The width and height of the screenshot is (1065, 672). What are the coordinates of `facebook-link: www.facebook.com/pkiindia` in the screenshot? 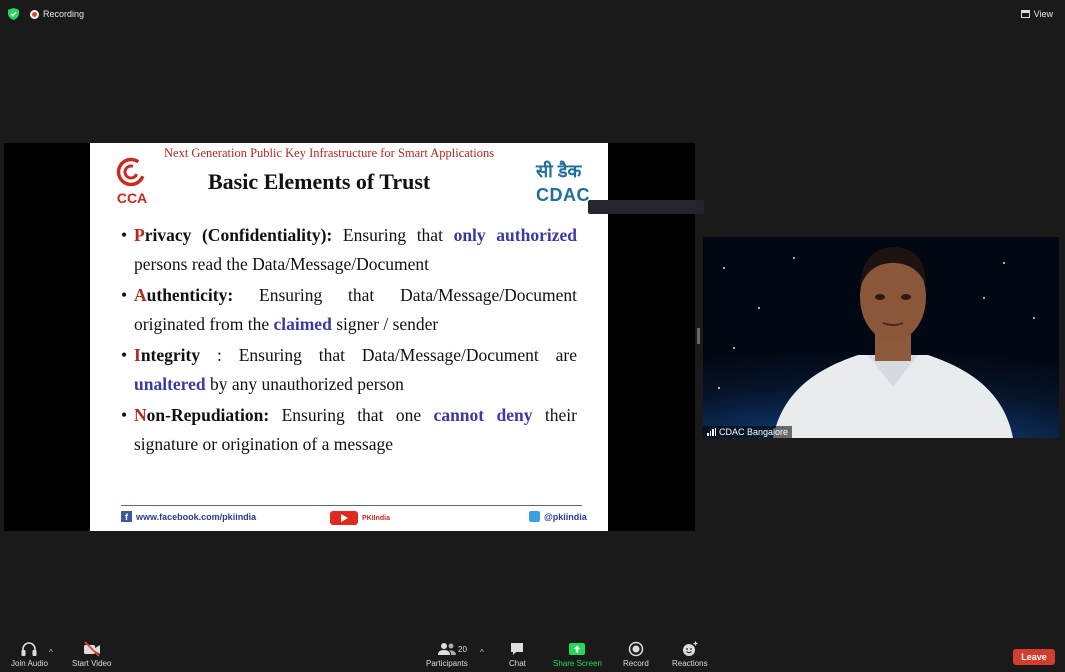 It's located at (196, 516).